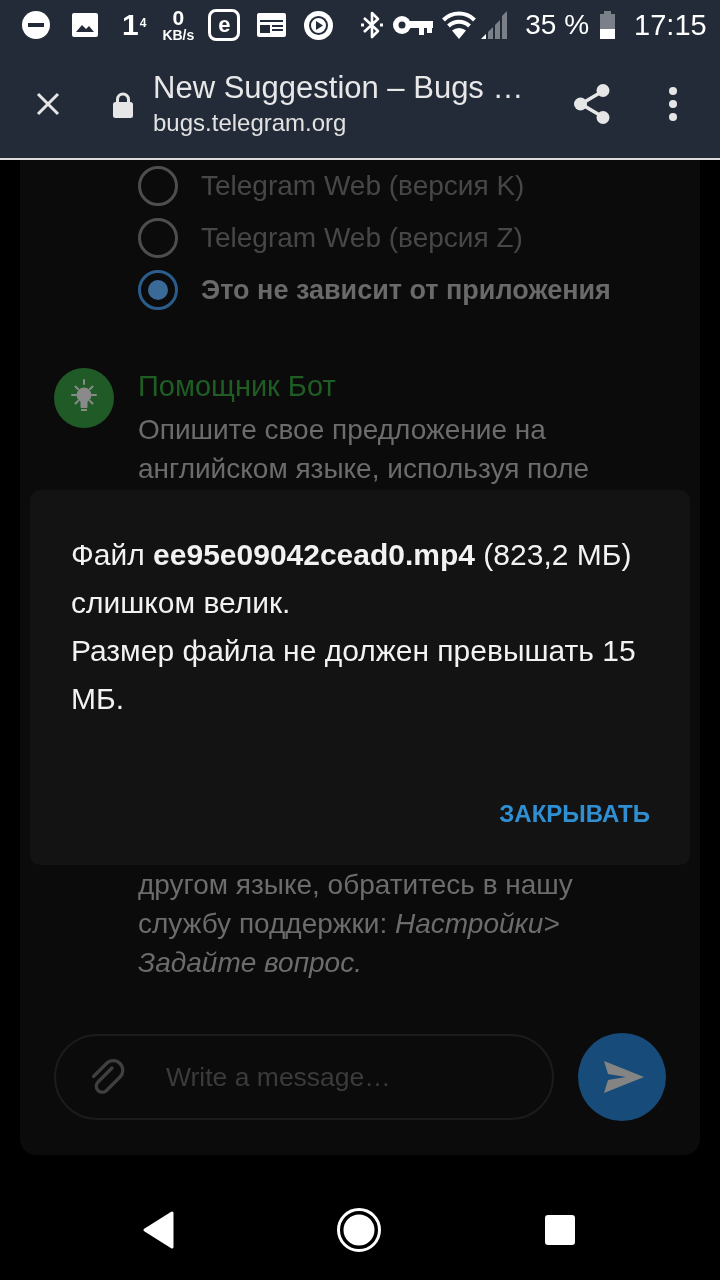 Image resolution: width=720 pixels, height=1280 pixels. Describe the element at coordinates (673, 104) in the screenshot. I see `more-icon` at that location.